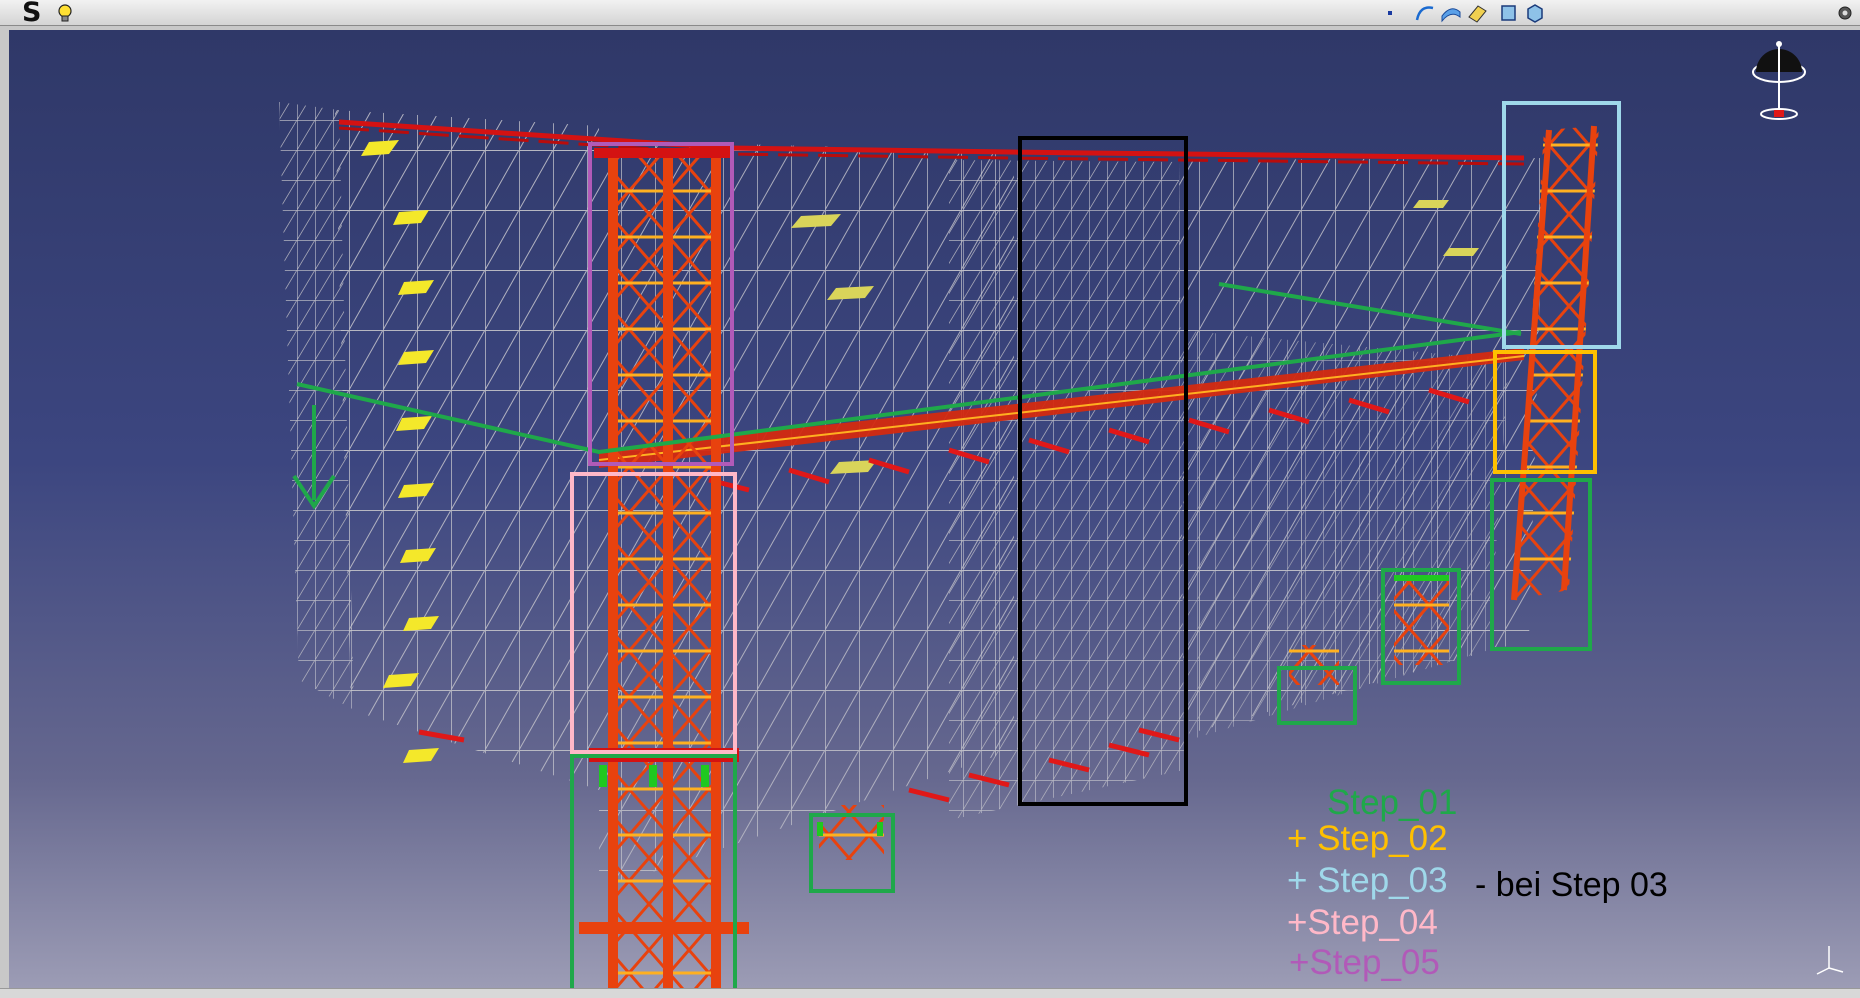 The width and height of the screenshot is (1860, 998). Describe the element at coordinates (1509, 13) in the screenshot. I see `view-front-icon` at that location.